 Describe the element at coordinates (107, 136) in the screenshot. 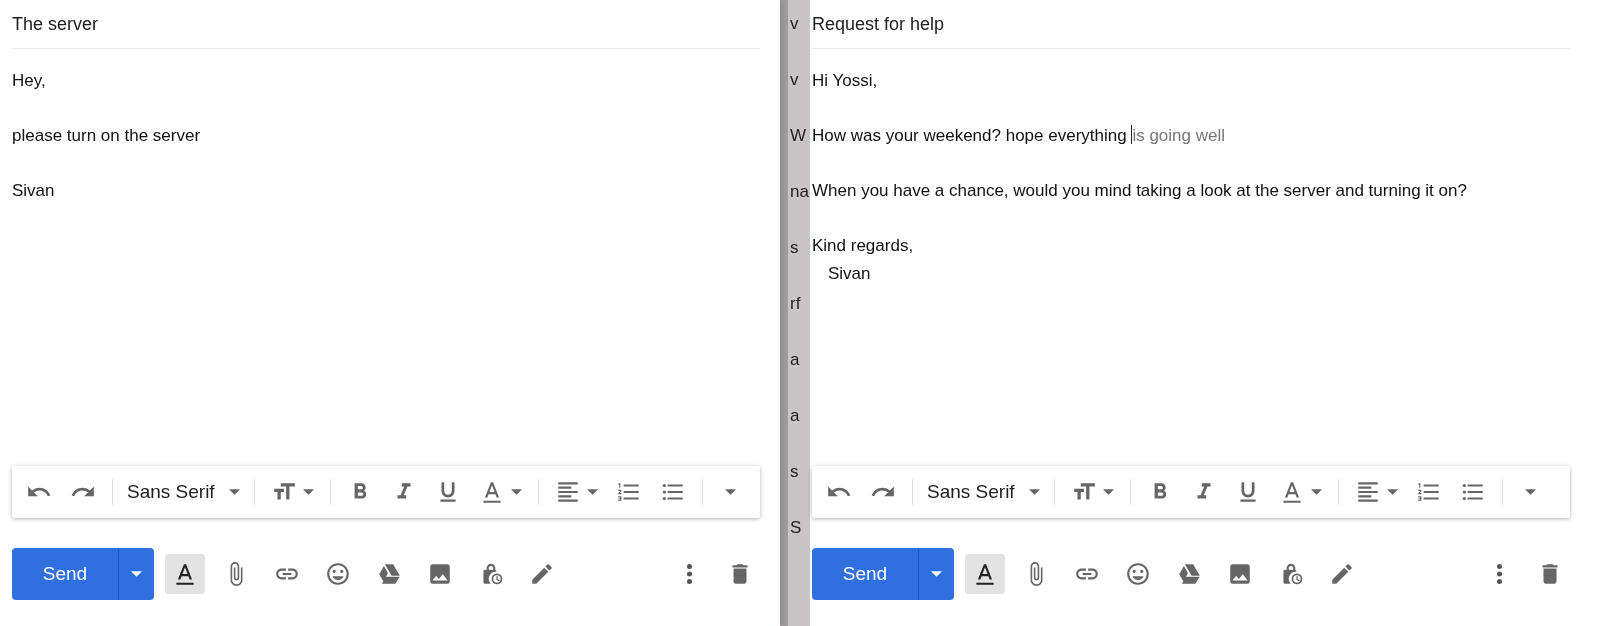

I see `body-text: please turn on the server` at that location.